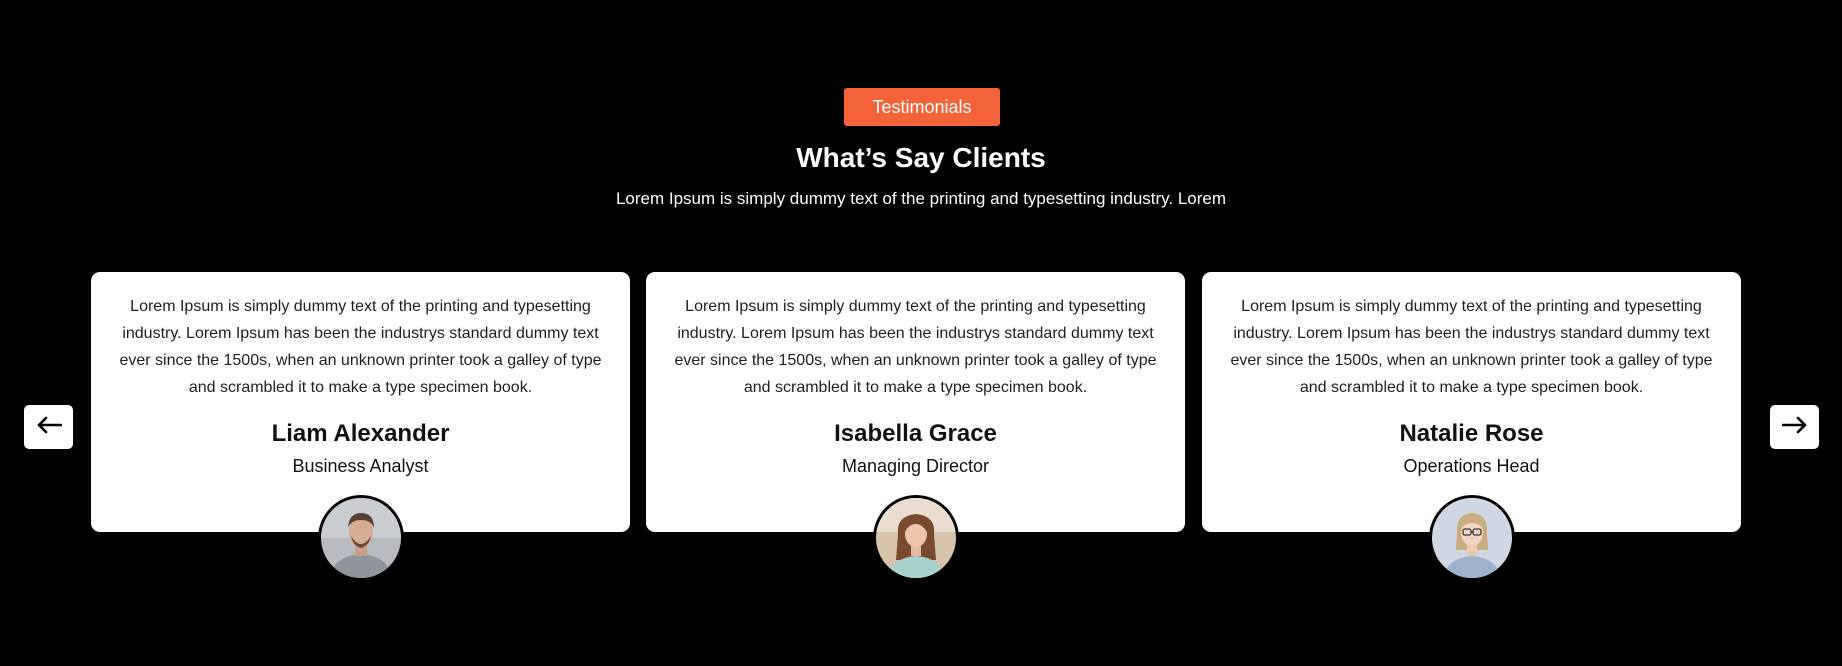 This screenshot has width=1842, height=666. I want to click on section-heading: What’s Say Clients, so click(921, 157).